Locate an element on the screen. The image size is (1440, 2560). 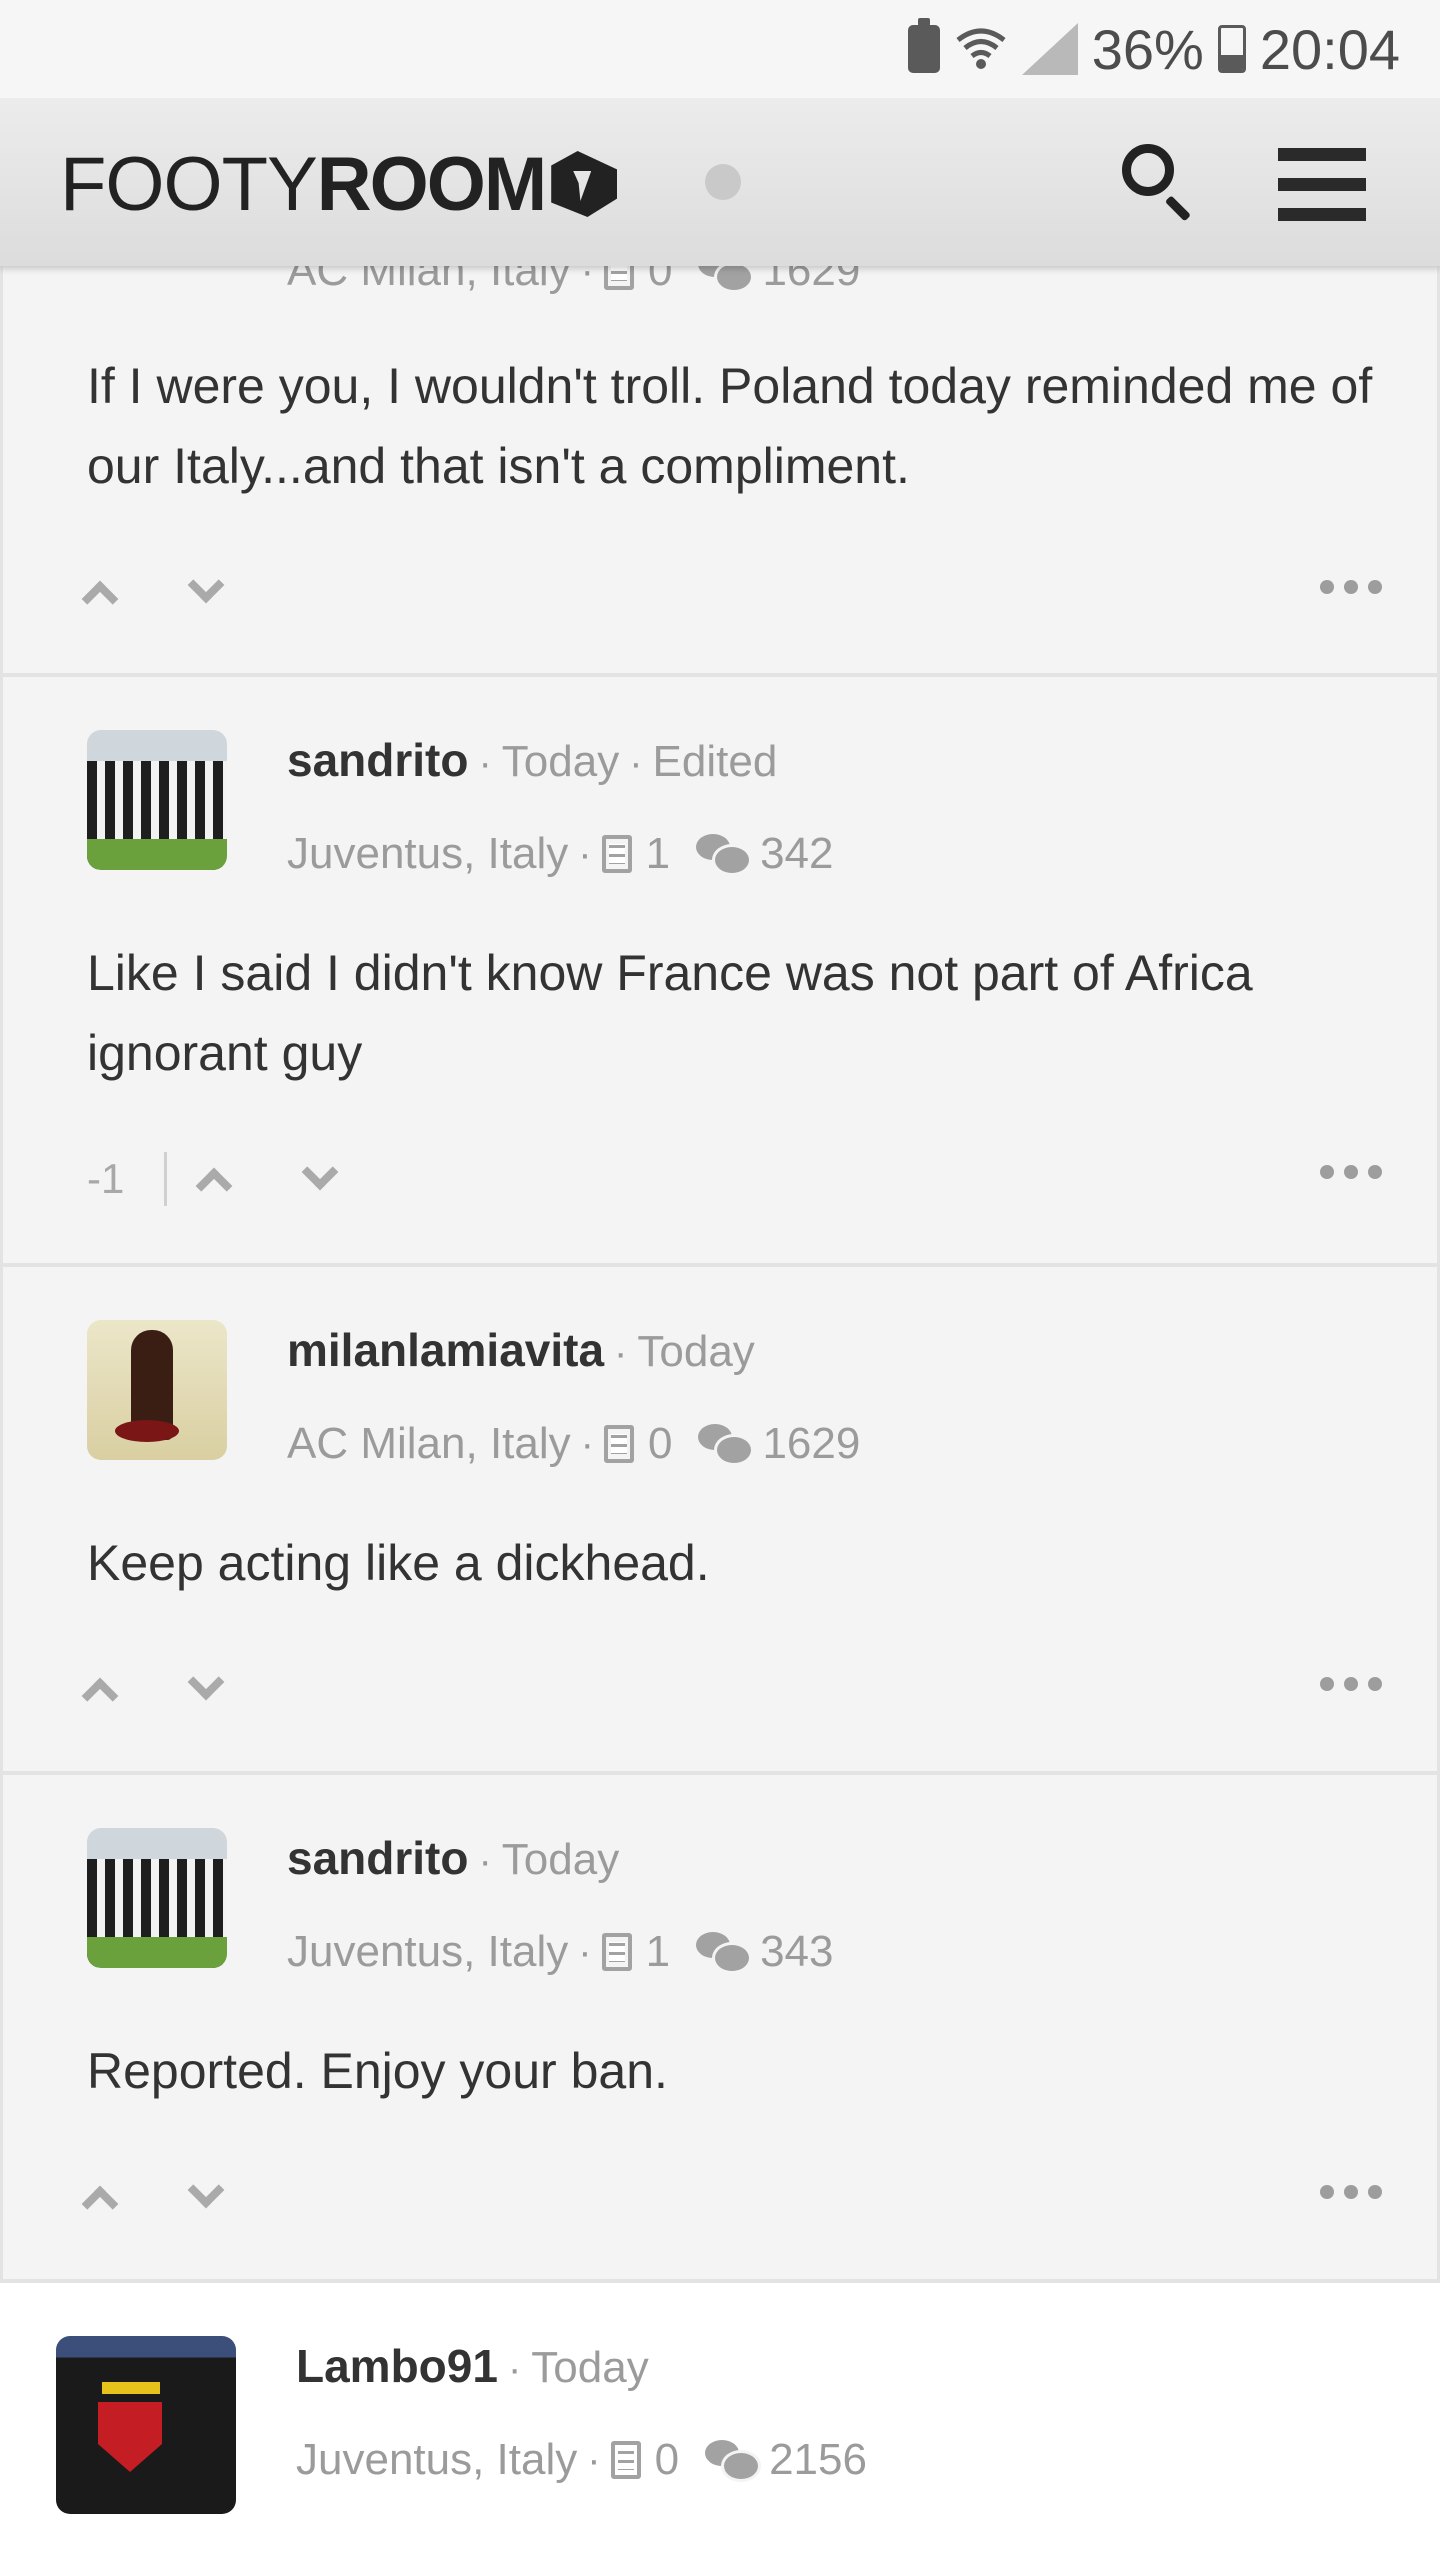
user-club: AC Milan, Italy is located at coordinates (429, 1443).